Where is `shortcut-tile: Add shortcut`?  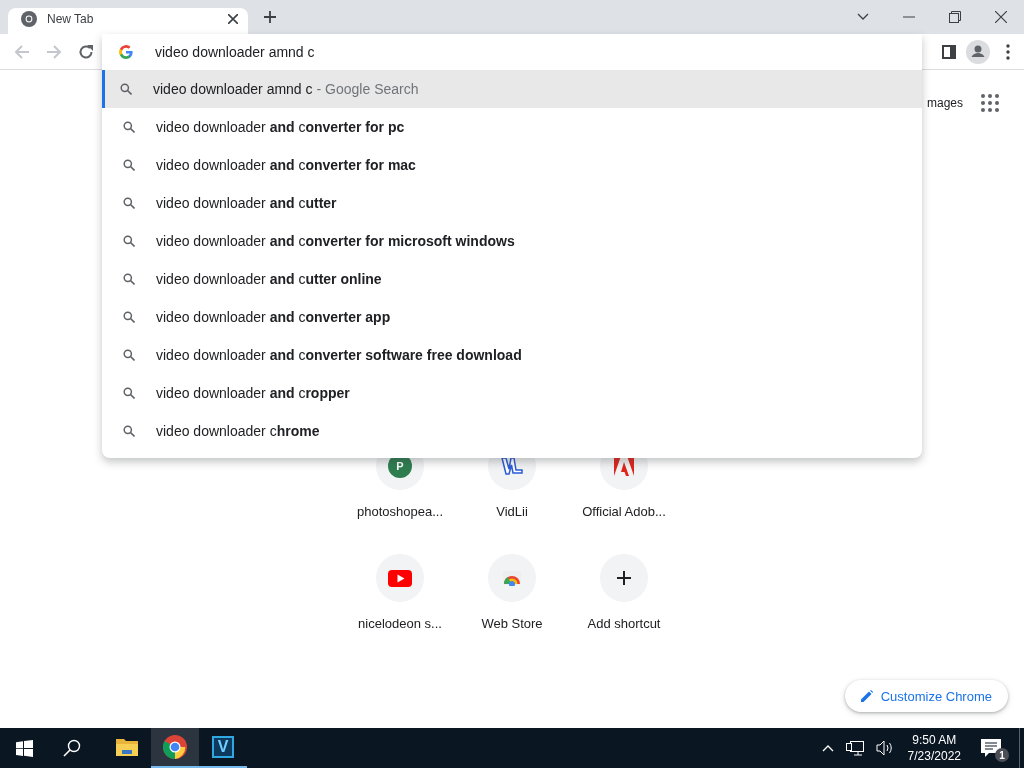
shortcut-tile: Add shortcut is located at coordinates (624, 594).